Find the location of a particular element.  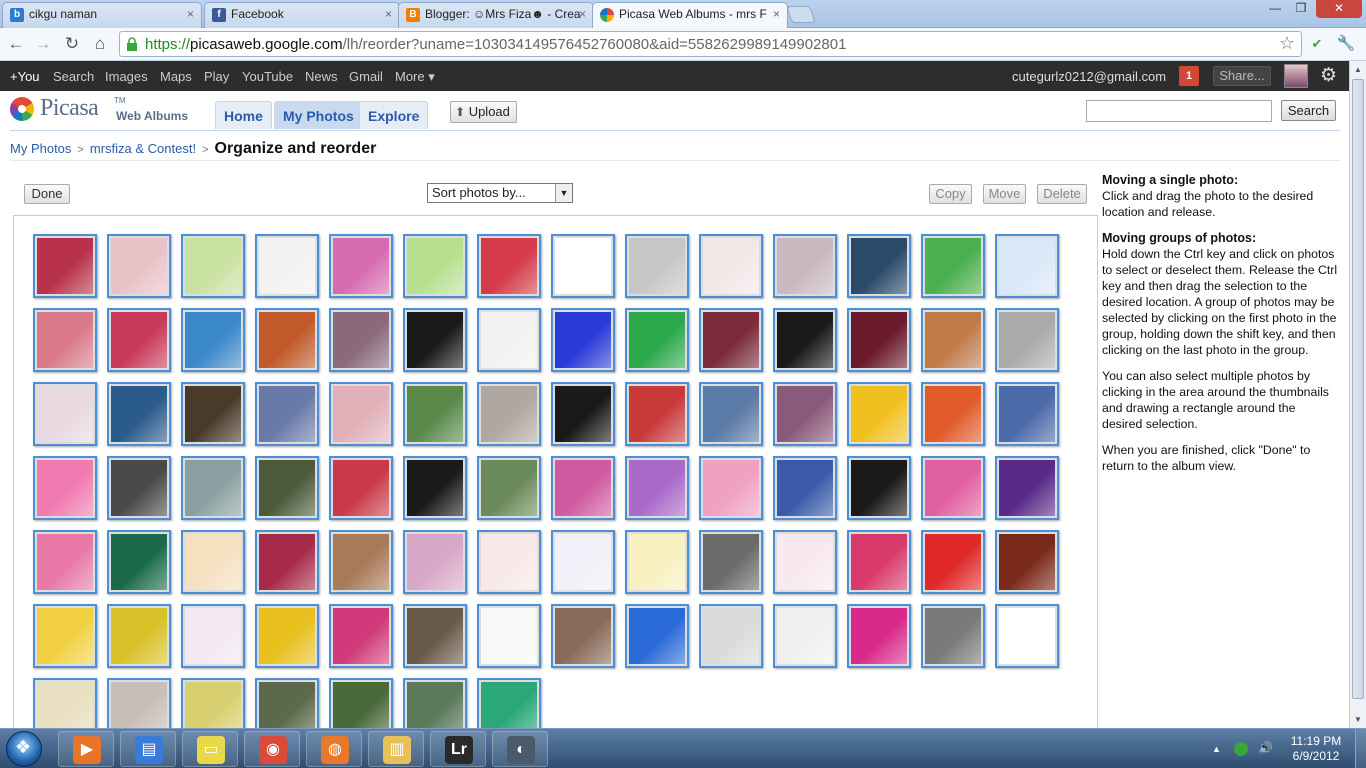

show-desktop-button is located at coordinates (1360, 748).